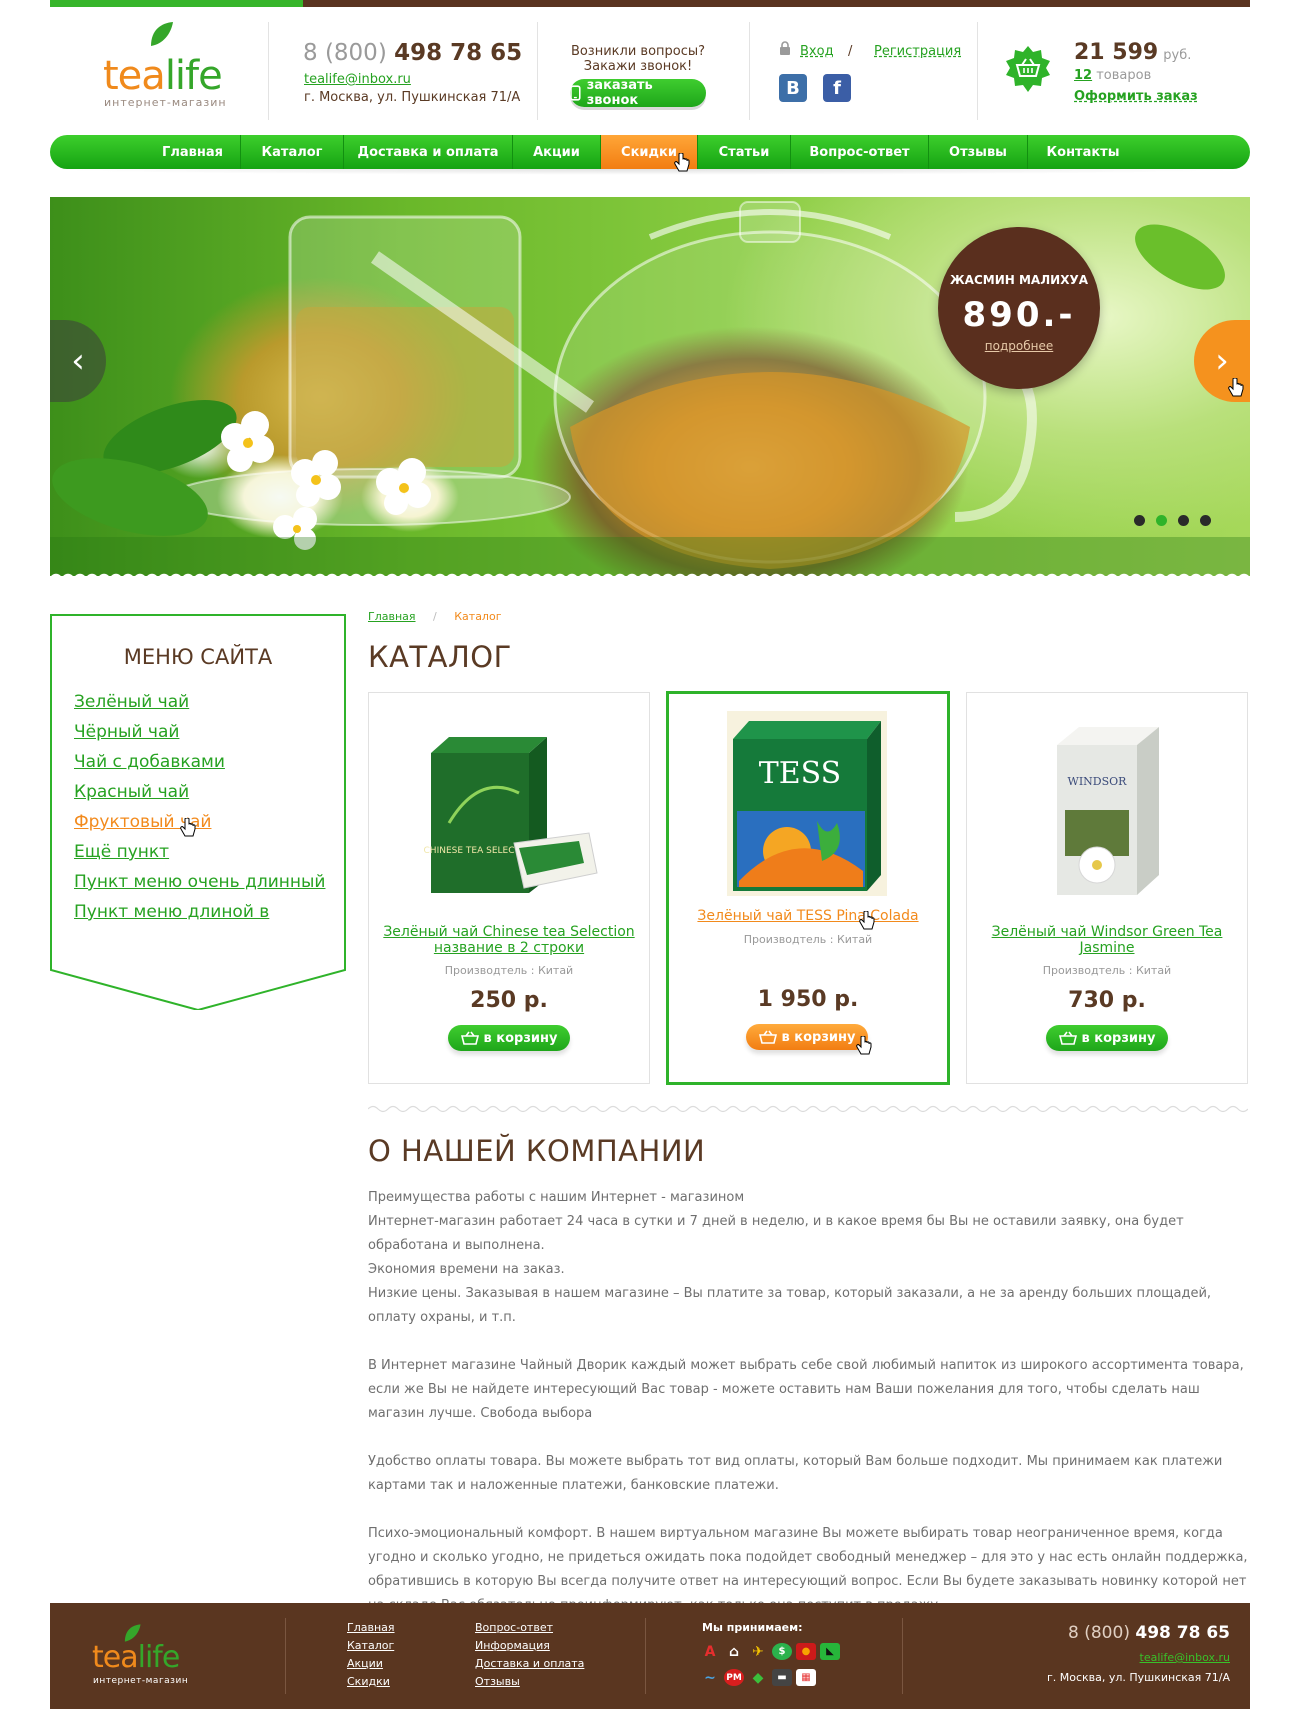 The height and width of the screenshot is (1709, 1300). What do you see at coordinates (440, 657) in the screenshot?
I see `catalog-title: КАТАЛОГ` at bounding box center [440, 657].